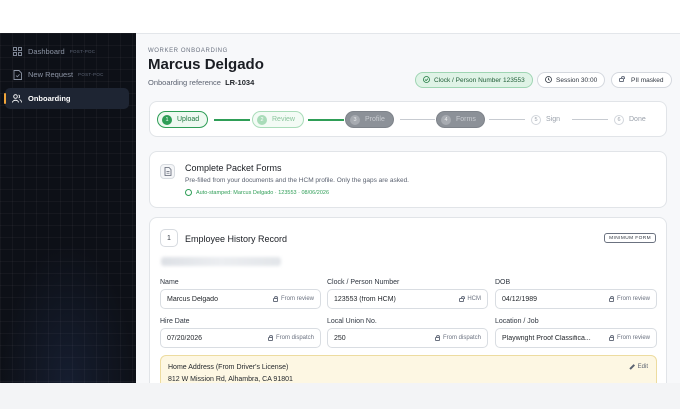  Describe the element at coordinates (183, 119) in the screenshot. I see `step-upload: 1 Upload` at that location.